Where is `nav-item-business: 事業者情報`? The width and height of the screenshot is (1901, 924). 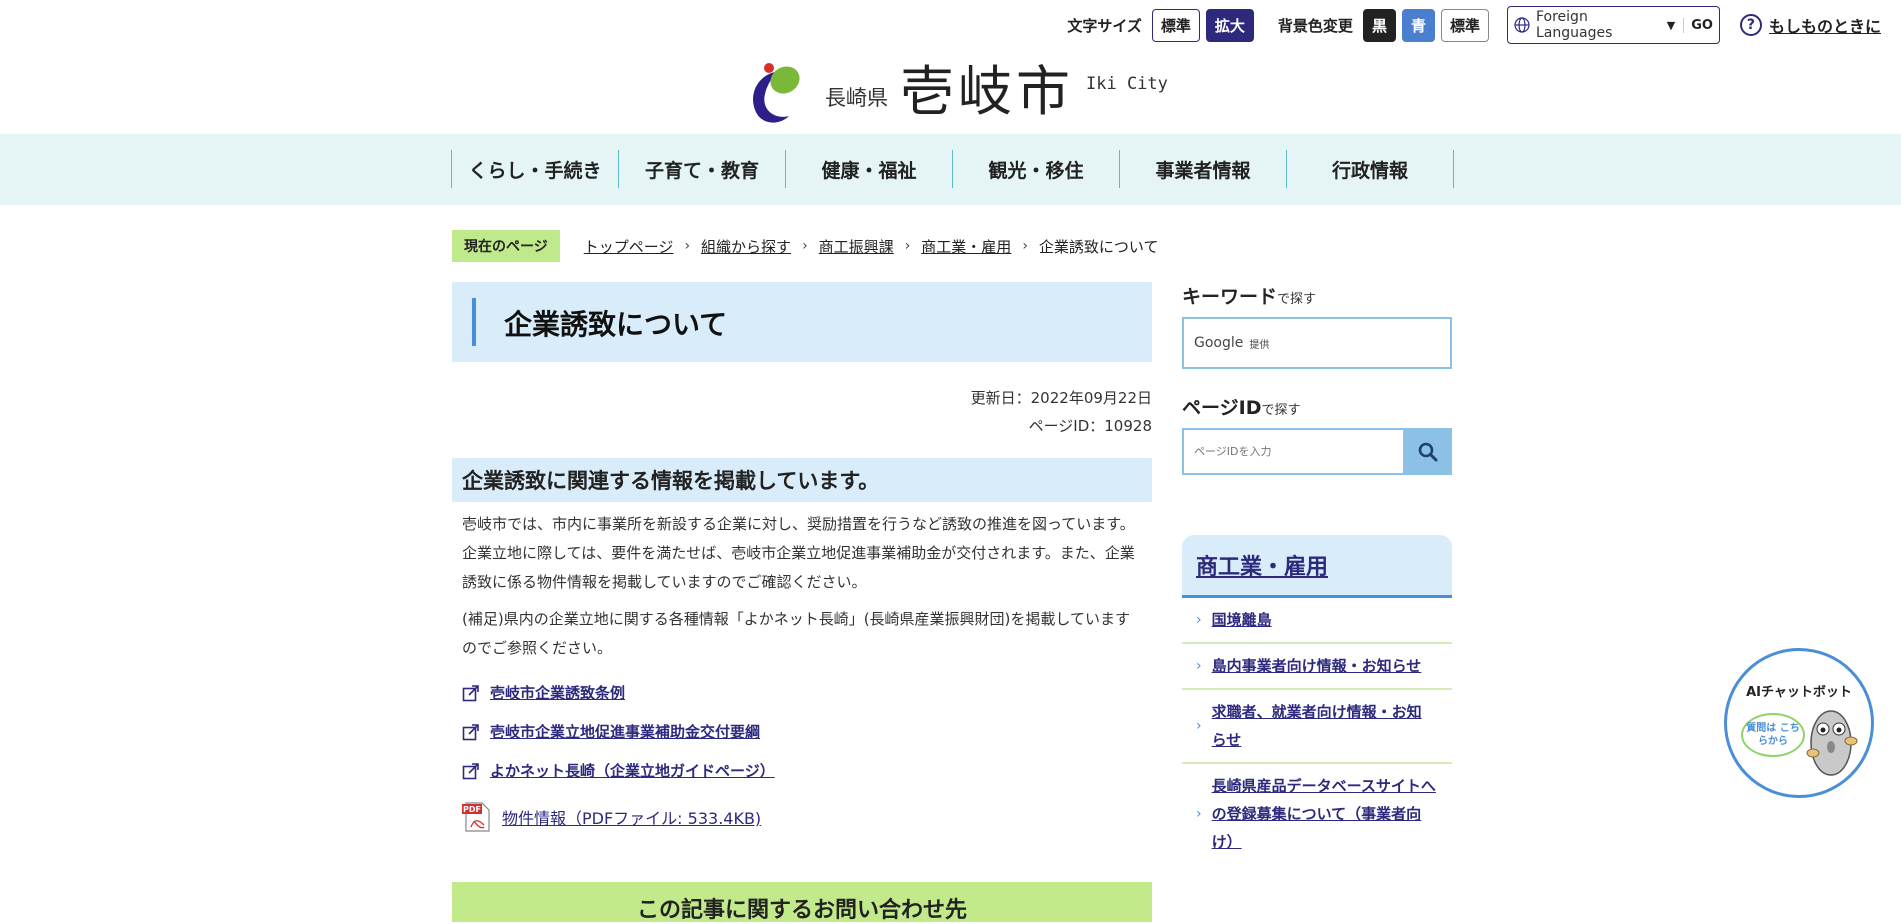 nav-item-business: 事業者情報 is located at coordinates (1203, 169).